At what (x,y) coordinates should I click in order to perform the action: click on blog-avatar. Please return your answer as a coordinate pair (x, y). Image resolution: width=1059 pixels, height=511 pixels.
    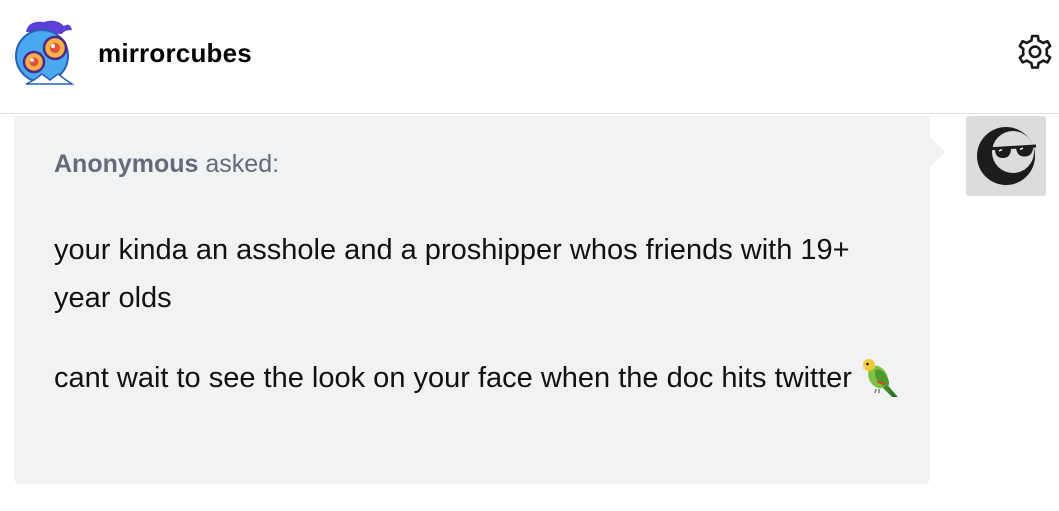
    Looking at the image, I should click on (46, 52).